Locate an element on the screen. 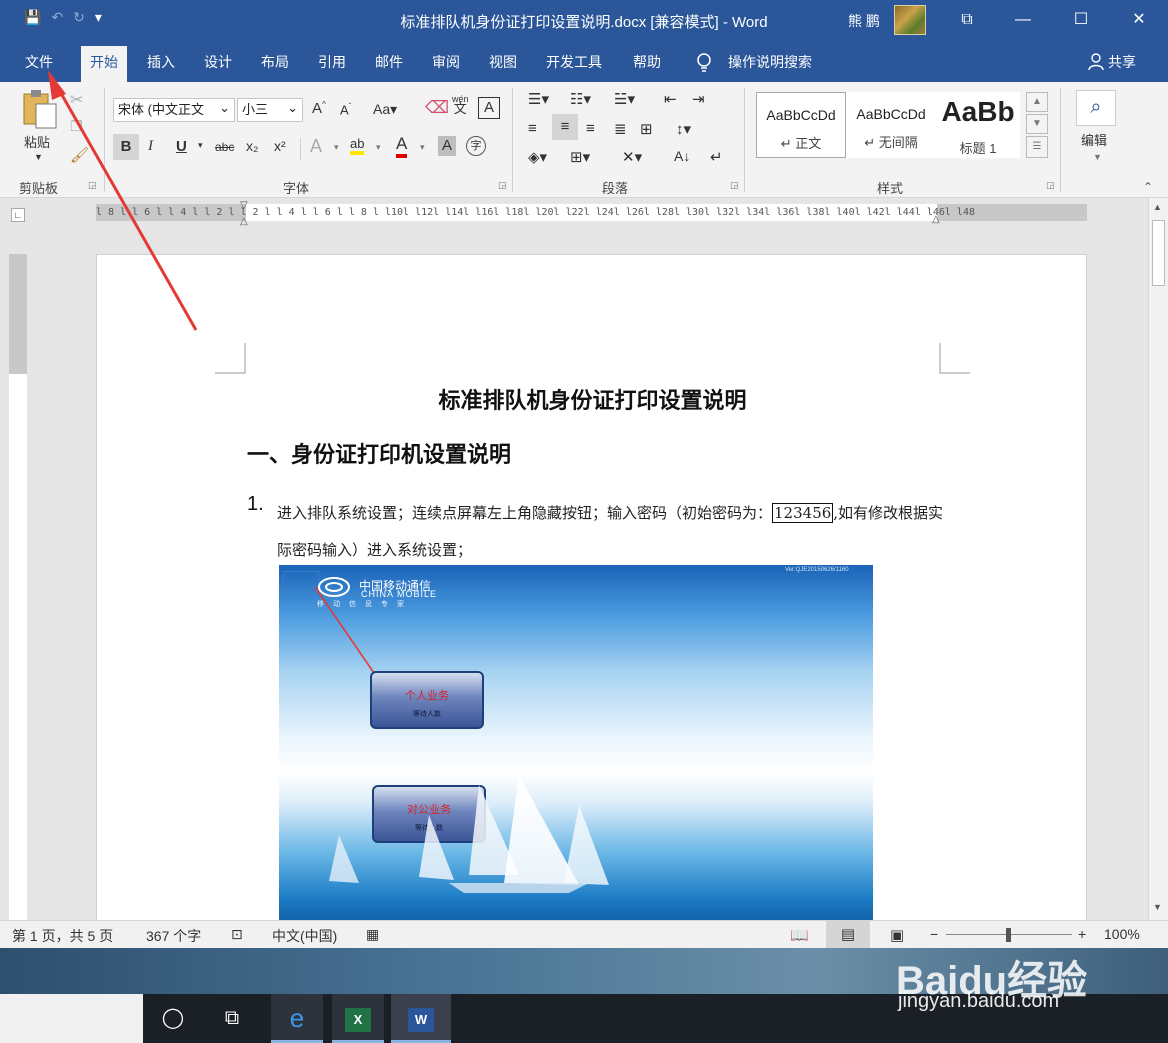 The height and width of the screenshot is (1043, 1168). proofing-icon: ⊡ is located at coordinates (237, 934).